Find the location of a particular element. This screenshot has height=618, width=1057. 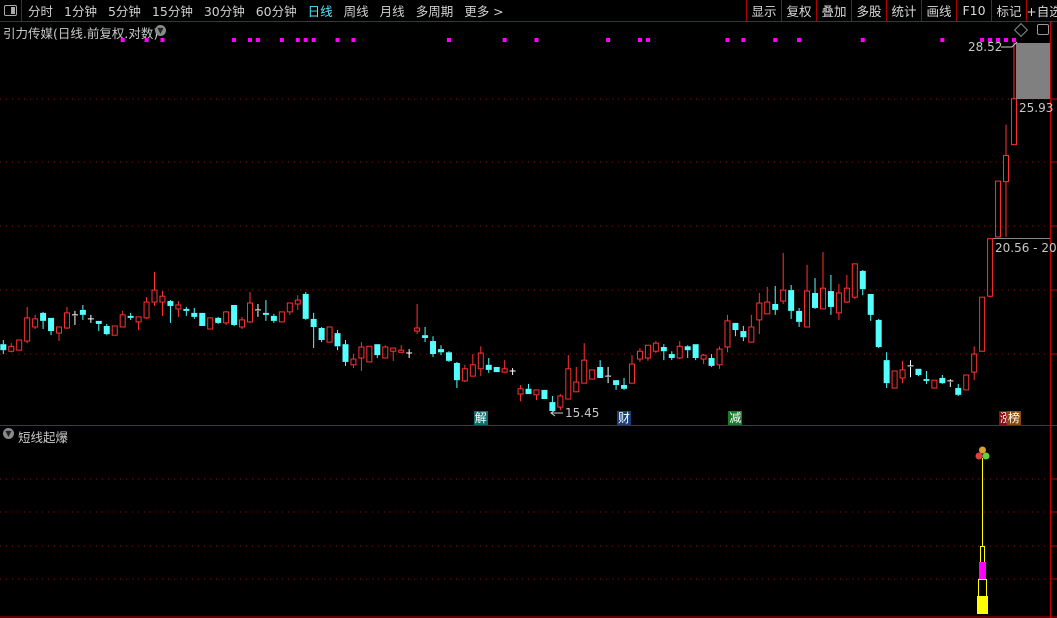

high-arrow is located at coordinates (1009, 44).